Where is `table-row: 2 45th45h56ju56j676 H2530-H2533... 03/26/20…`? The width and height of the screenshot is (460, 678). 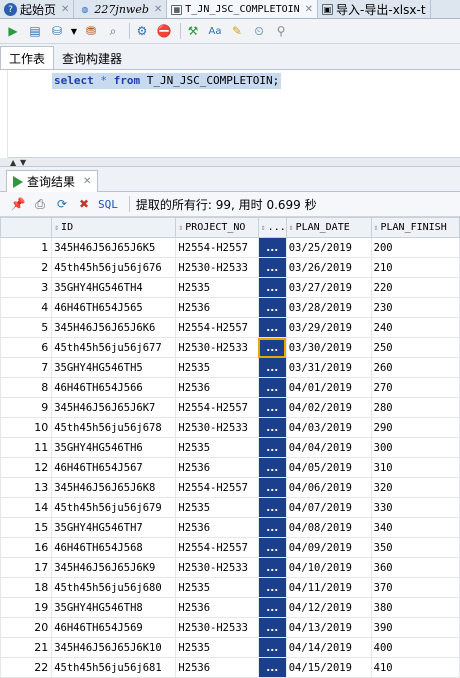 table-row: 2 45th45h56ju56j676 H2530-H2533... 03/26/20… is located at coordinates (230, 267).